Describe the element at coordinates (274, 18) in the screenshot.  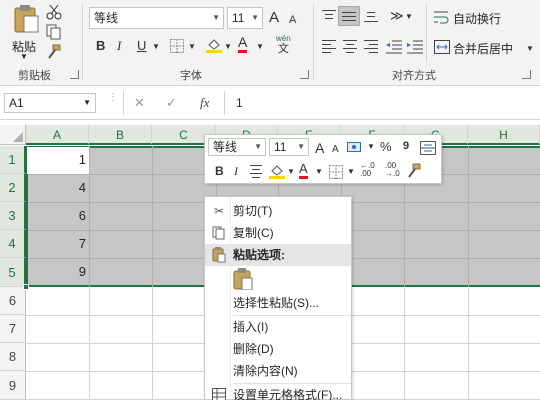
I see `increase-font-size-icon: A` at that location.